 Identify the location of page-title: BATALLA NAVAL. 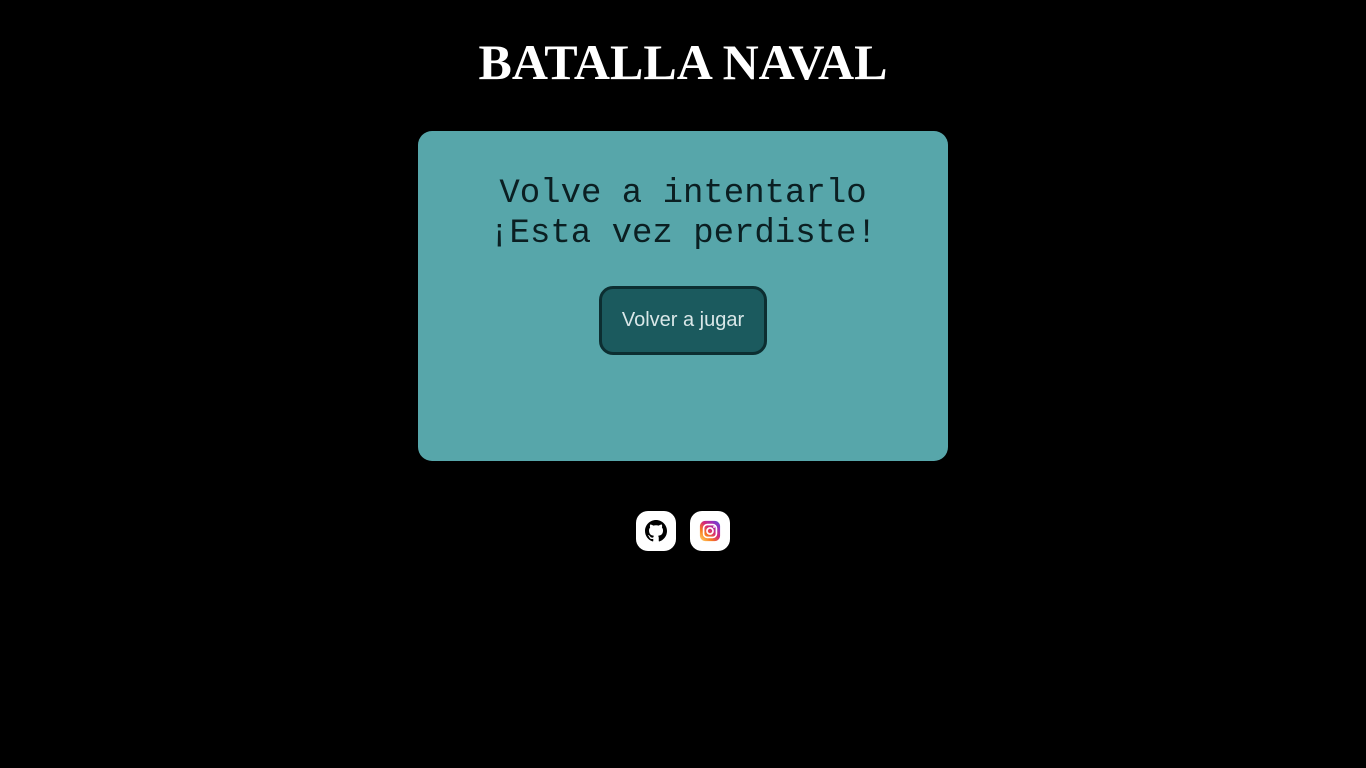
(683, 62).